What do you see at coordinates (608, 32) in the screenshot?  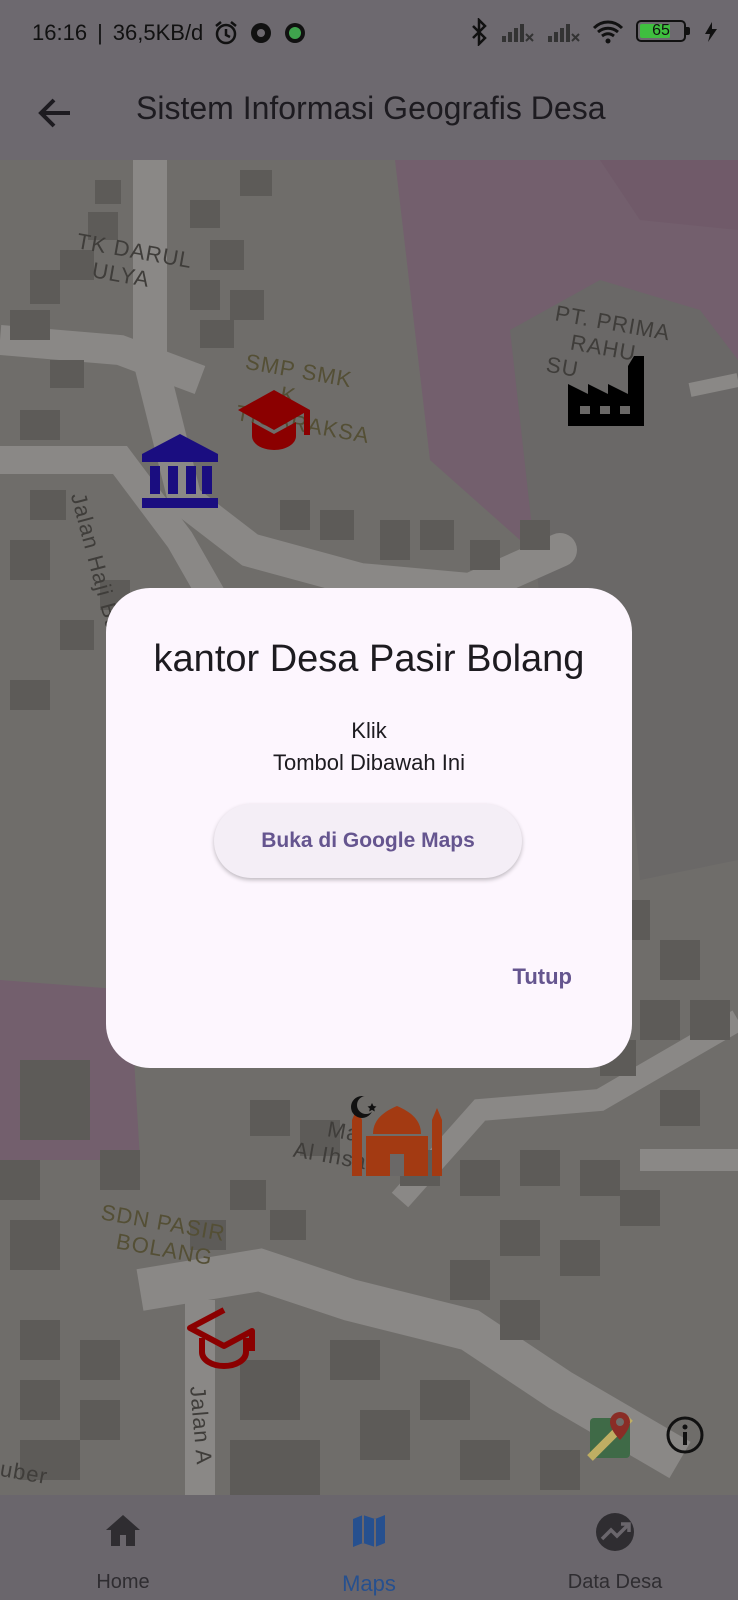 I see `wifi-icon` at bounding box center [608, 32].